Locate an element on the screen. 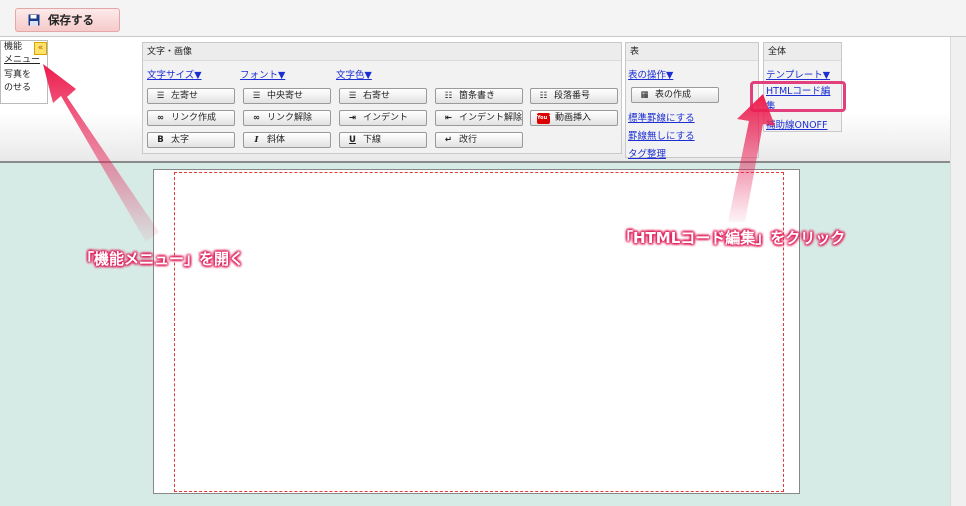 The width and height of the screenshot is (966, 506). indent-icon: ⇥ is located at coordinates (352, 118).